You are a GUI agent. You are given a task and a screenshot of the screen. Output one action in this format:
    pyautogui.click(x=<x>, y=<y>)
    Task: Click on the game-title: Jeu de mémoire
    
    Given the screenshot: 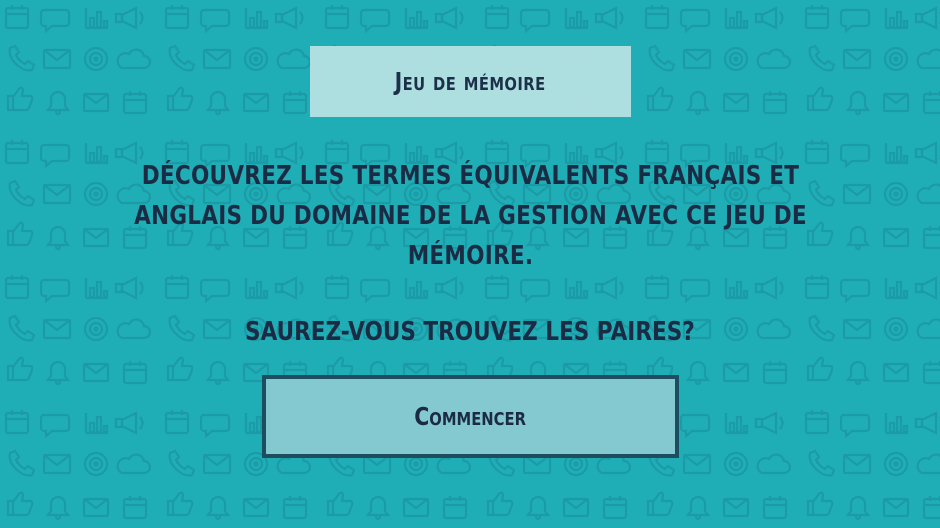 What is the action you would take?
    pyautogui.click(x=470, y=81)
    